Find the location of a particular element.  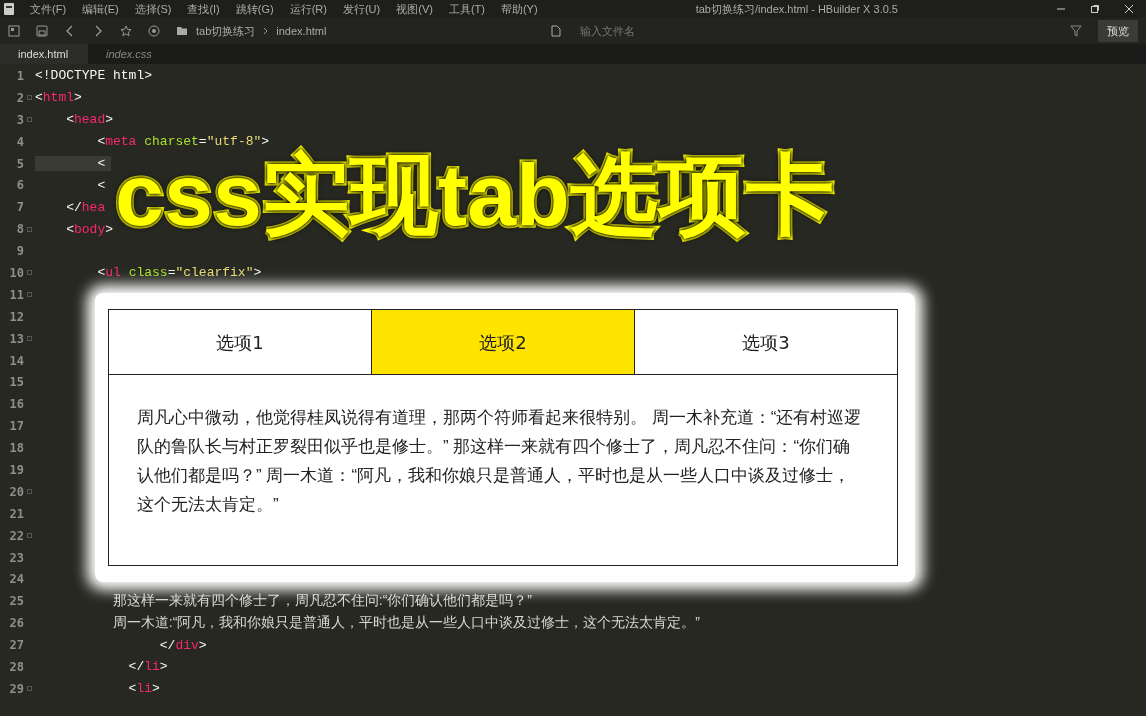

line-number: 13 is located at coordinates (16, 338).